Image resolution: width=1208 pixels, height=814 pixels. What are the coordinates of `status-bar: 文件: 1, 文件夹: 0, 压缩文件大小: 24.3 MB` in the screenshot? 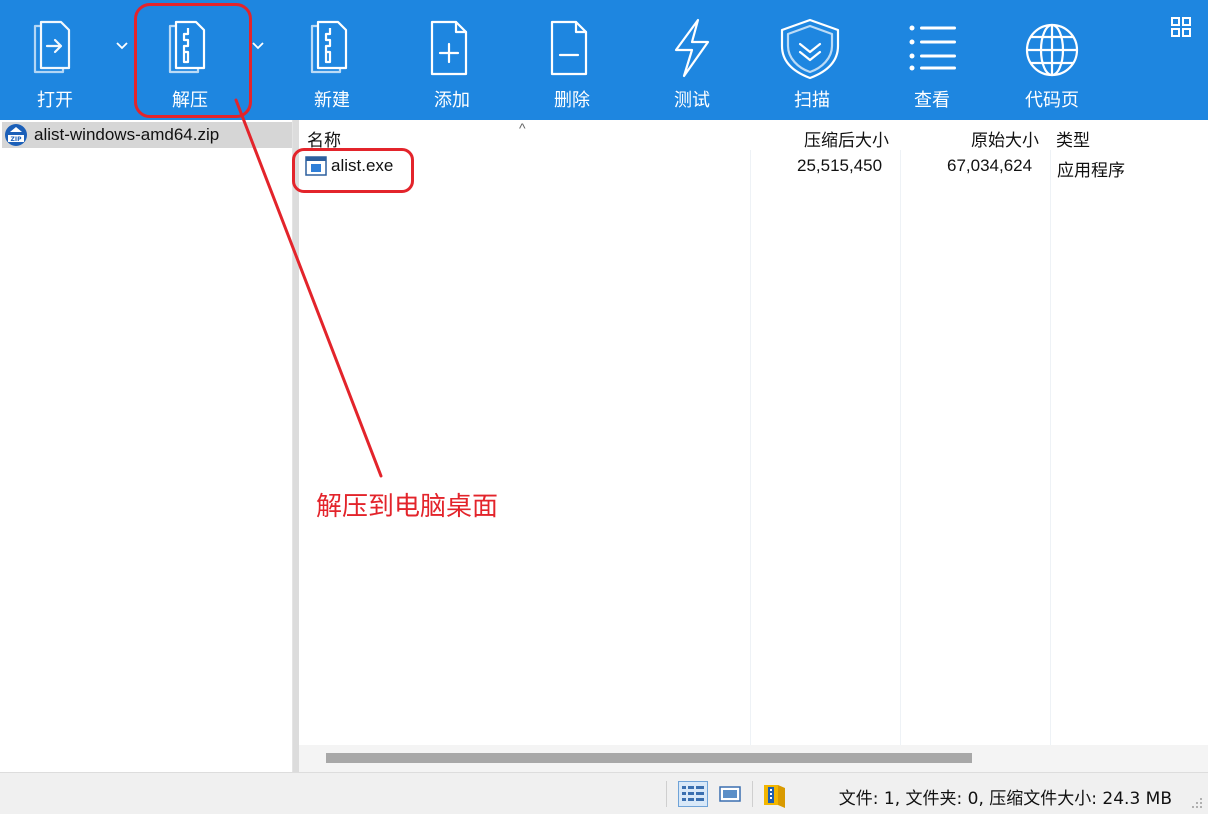 It's located at (604, 793).